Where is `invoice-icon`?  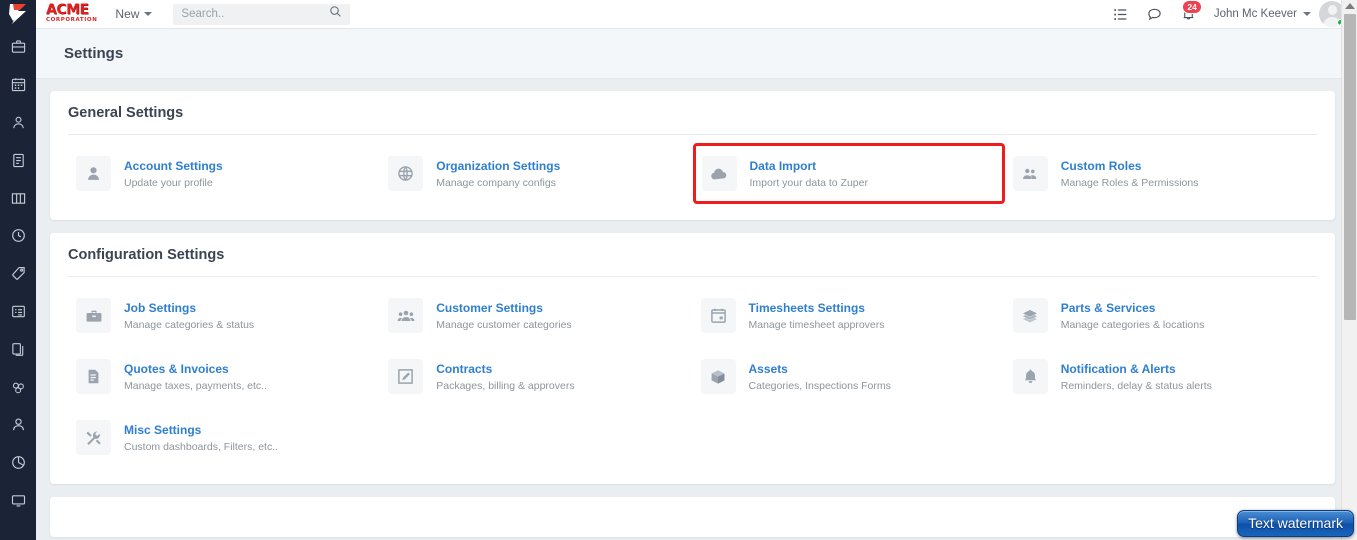 invoice-icon is located at coordinates (93, 376).